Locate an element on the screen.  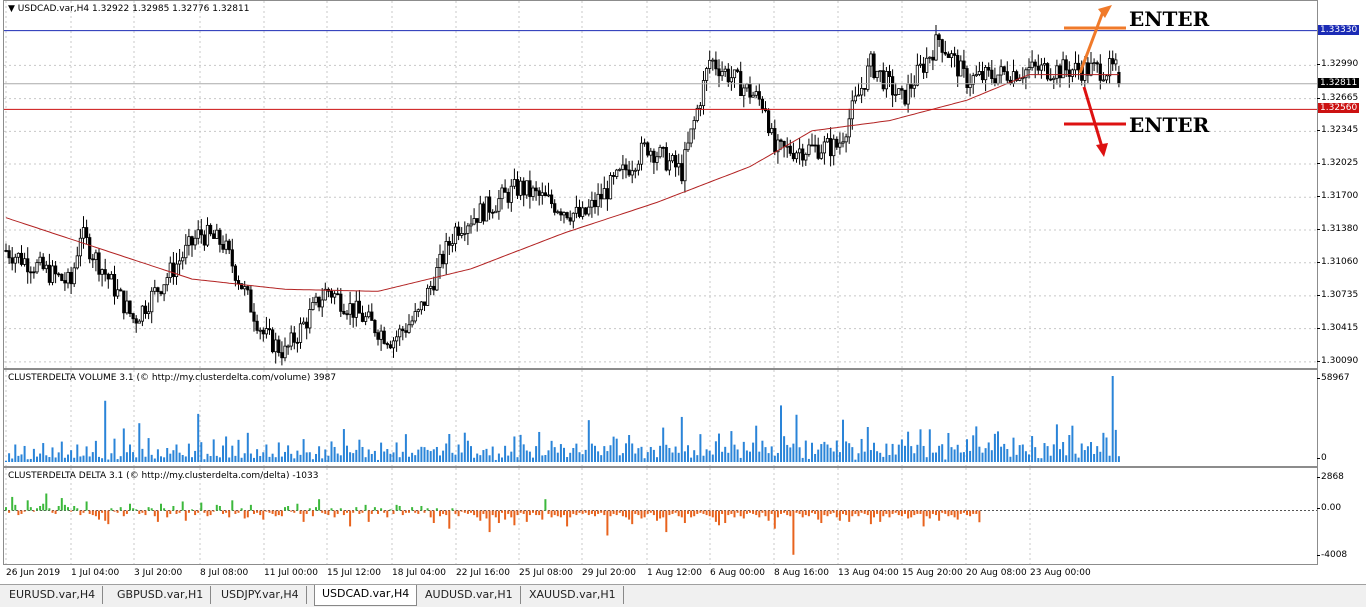
price-axis-tick: 1.32025 is located at coordinates (1337, 163).